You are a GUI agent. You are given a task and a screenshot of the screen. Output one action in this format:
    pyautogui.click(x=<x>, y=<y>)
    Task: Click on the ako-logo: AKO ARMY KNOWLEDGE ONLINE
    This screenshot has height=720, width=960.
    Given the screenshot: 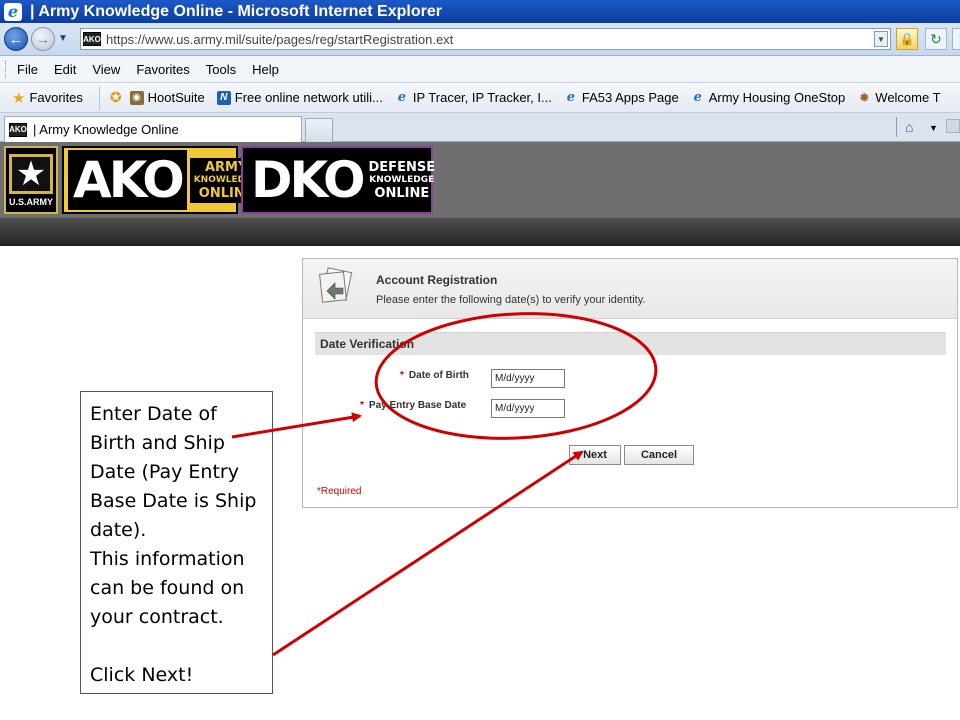 What is the action you would take?
    pyautogui.click(x=162, y=180)
    